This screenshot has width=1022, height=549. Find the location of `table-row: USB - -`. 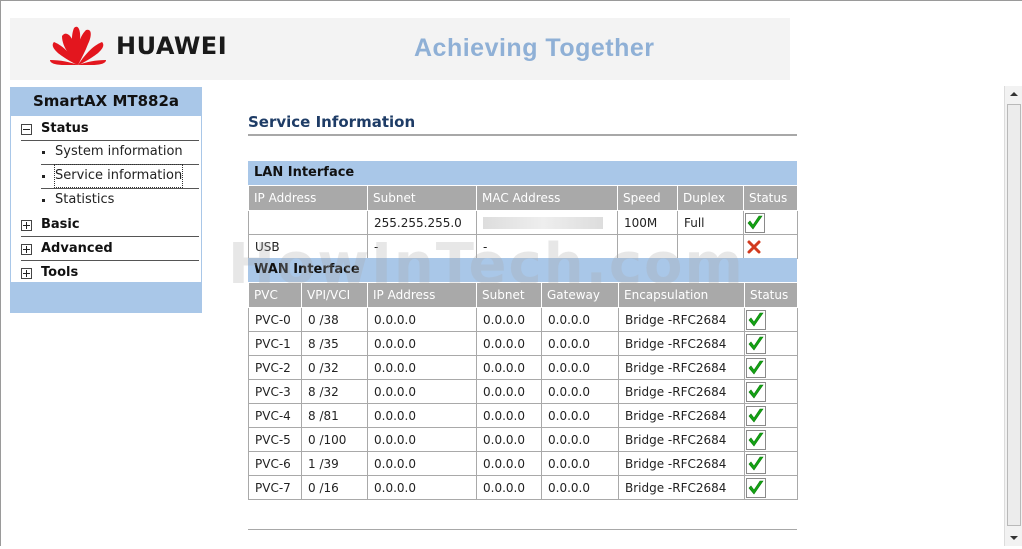

table-row: USB - - is located at coordinates (523, 246).